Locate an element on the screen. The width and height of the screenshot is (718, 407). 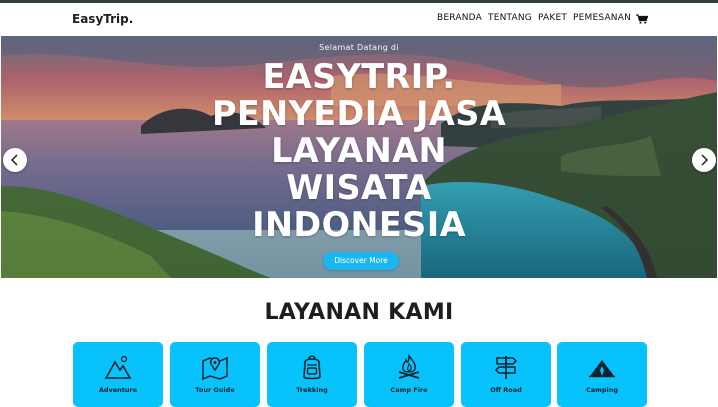
nav-item-pemesanan: PEMESANAN is located at coordinates (602, 18).